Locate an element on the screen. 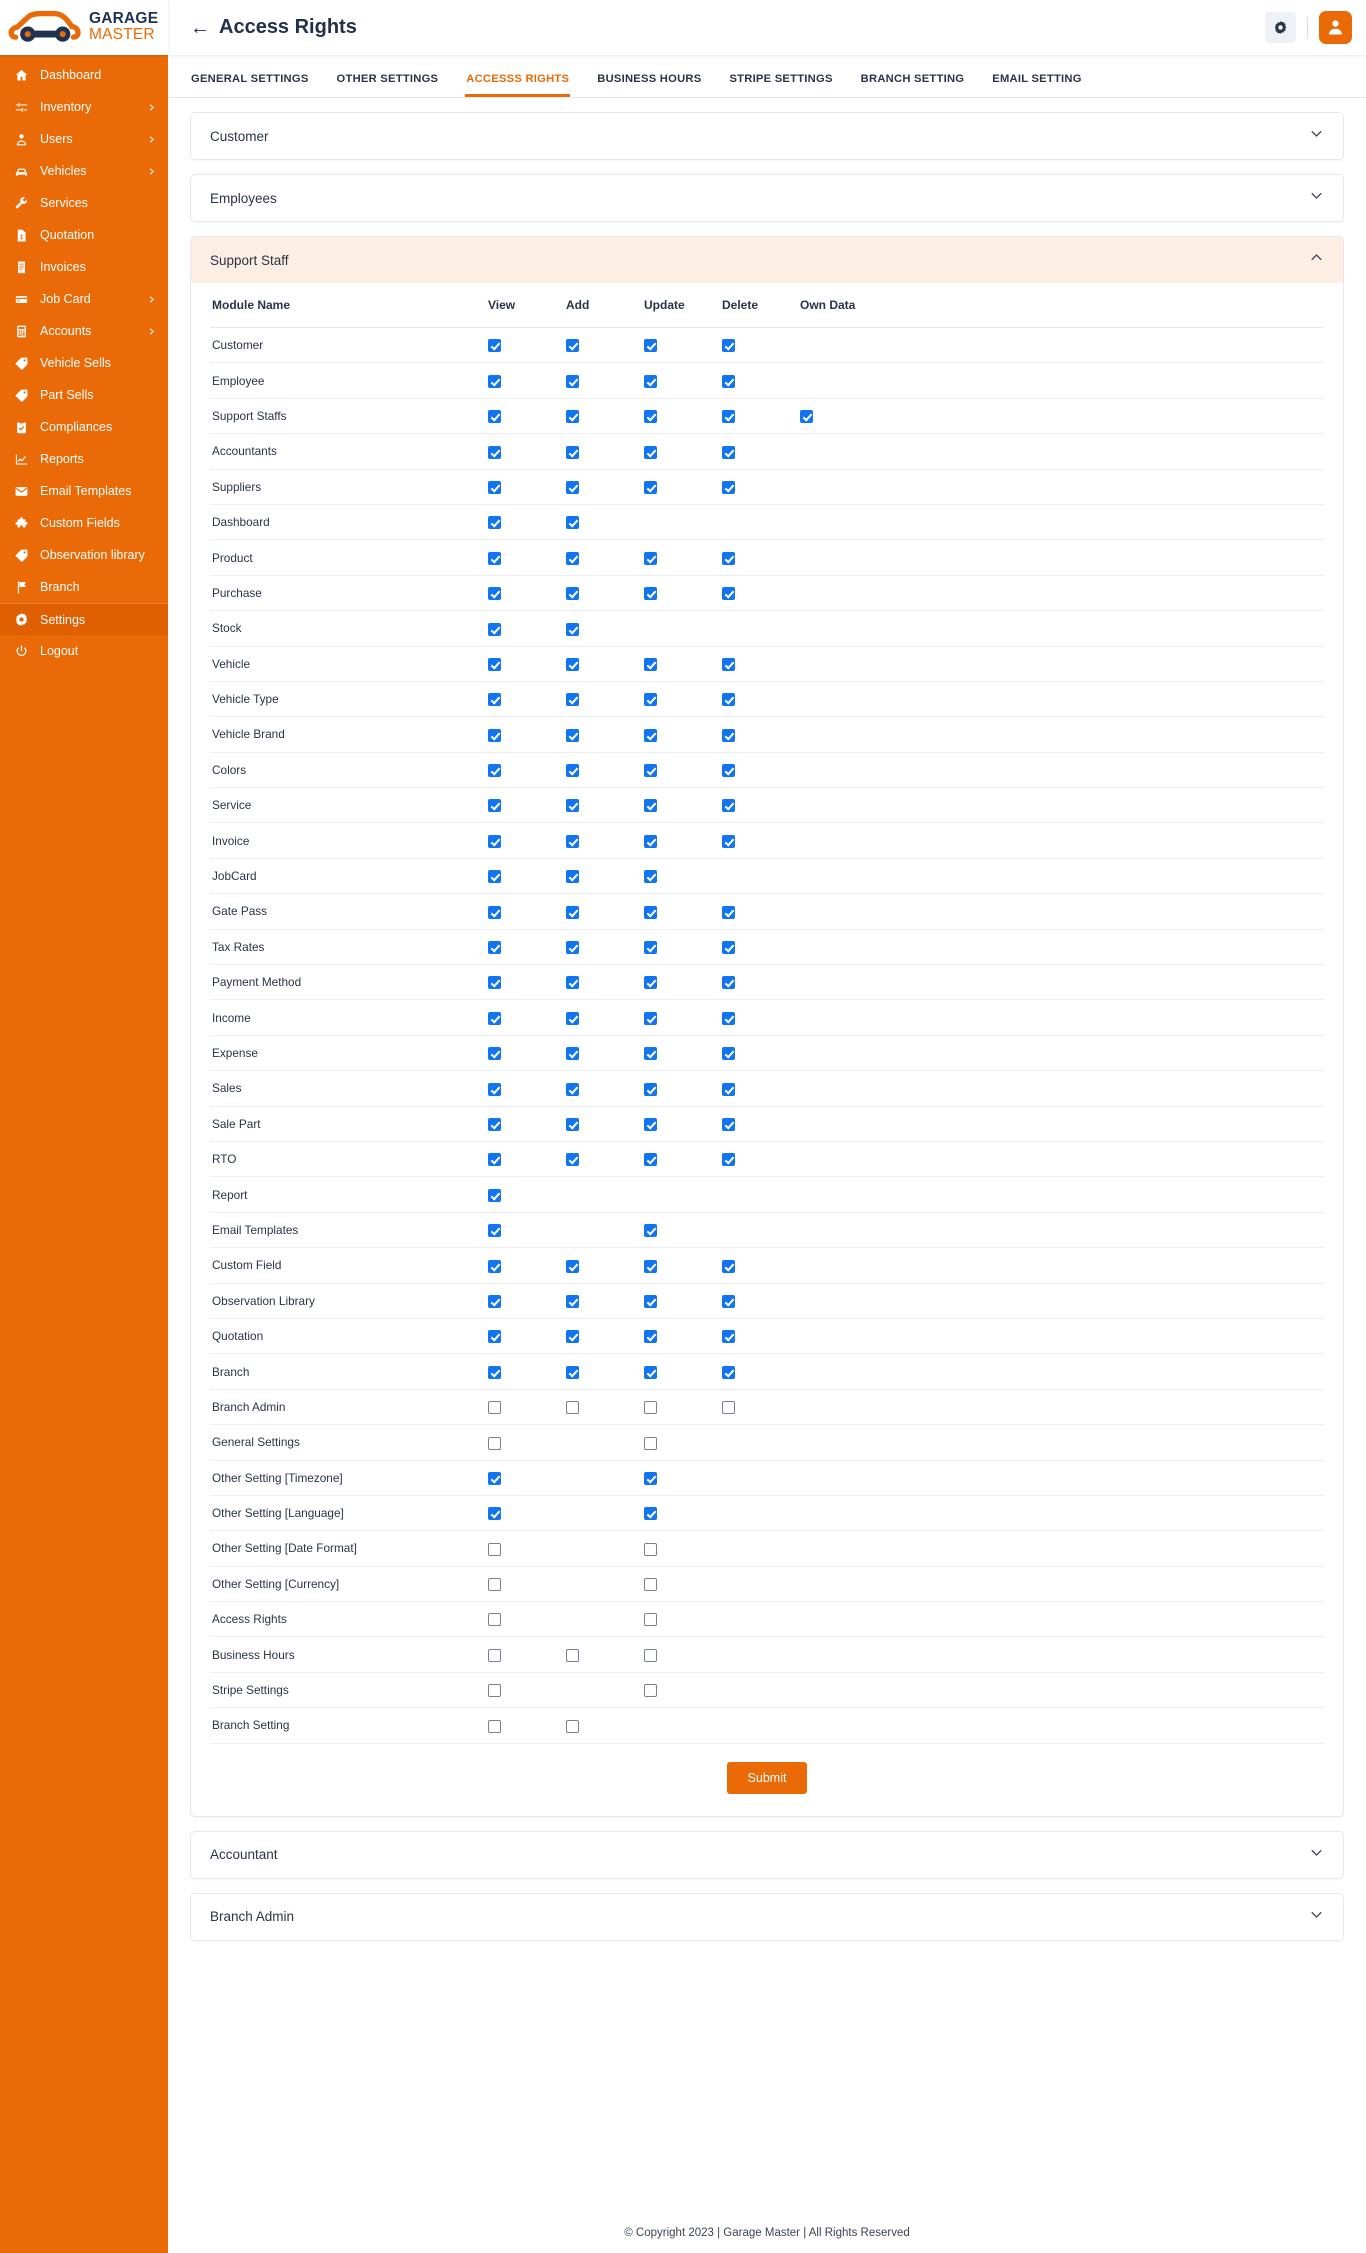 Image resolution: width=1366 pixels, height=2253 pixels. accordion-header-accountant: Accountant is located at coordinates (767, 1854).